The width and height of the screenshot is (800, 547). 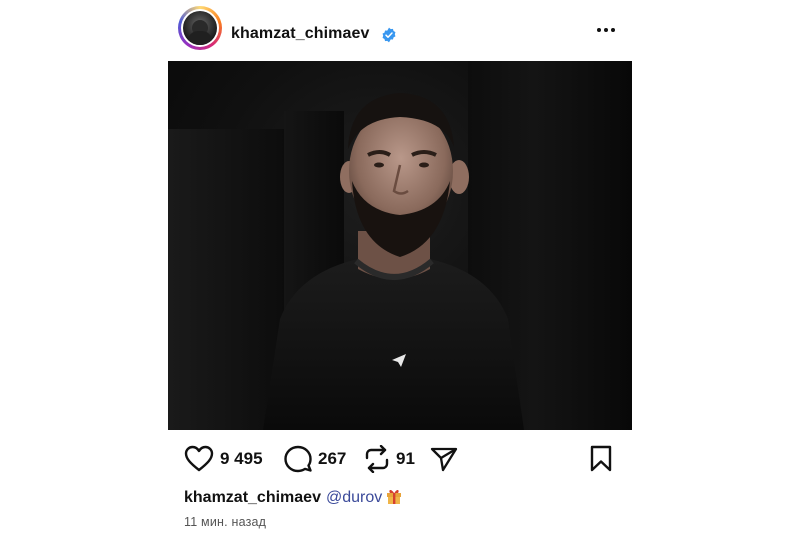 What do you see at coordinates (225, 522) in the screenshot?
I see `post-timestamp: 11 мин. назад` at bounding box center [225, 522].